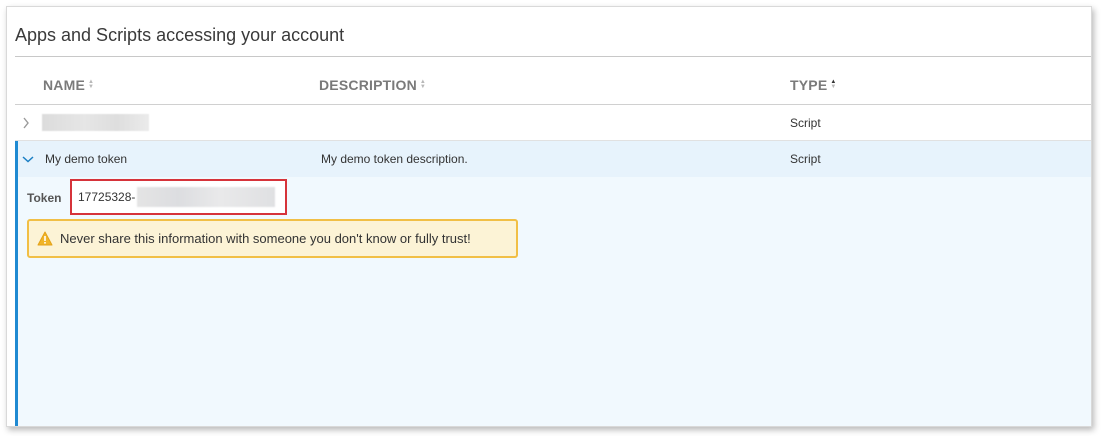 This screenshot has height=436, width=1101. Describe the element at coordinates (809, 85) in the screenshot. I see `column-header-type-label: TYPE` at that location.